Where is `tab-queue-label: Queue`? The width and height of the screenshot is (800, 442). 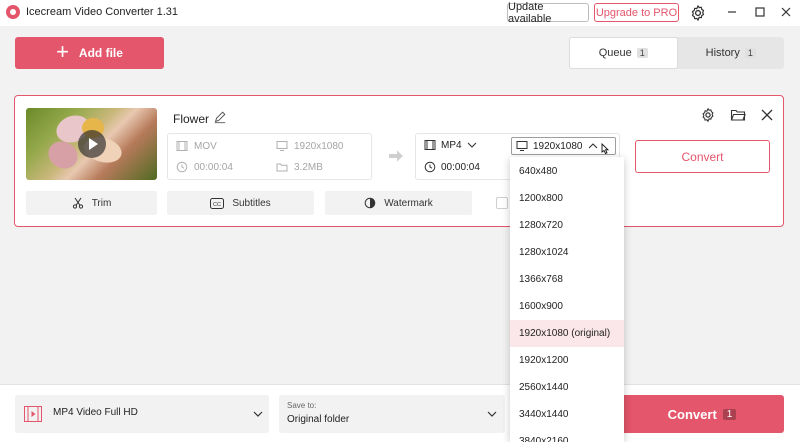
tab-queue-label: Queue is located at coordinates (615, 53).